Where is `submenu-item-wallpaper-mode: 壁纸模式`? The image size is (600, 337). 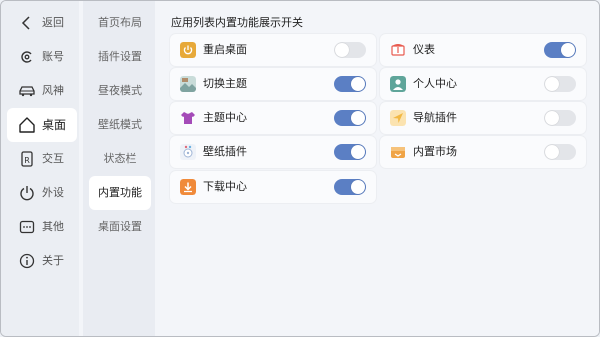
submenu-item-wallpaper-mode: 壁纸模式 is located at coordinates (120, 125).